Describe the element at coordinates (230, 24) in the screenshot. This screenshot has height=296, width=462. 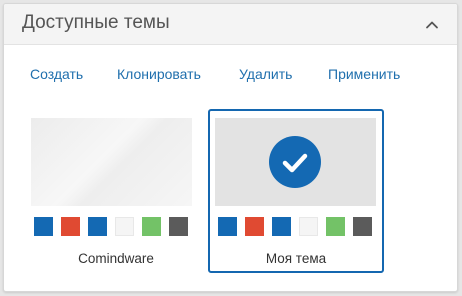
I see `panel-header: Доступные темы` at that location.